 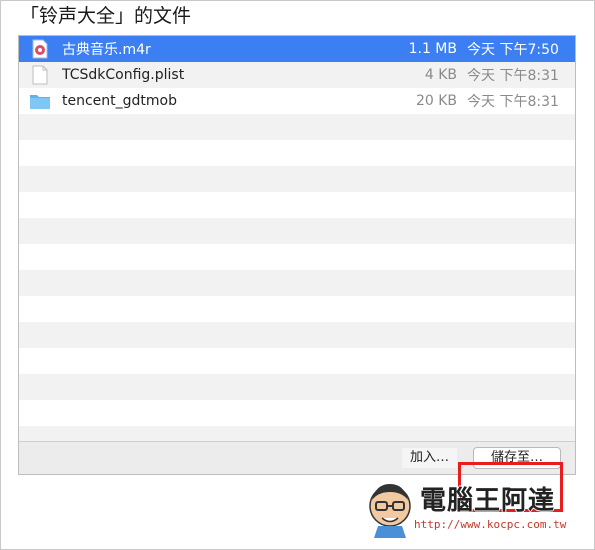 I want to click on file-size: 20 KB, so click(x=436, y=101).